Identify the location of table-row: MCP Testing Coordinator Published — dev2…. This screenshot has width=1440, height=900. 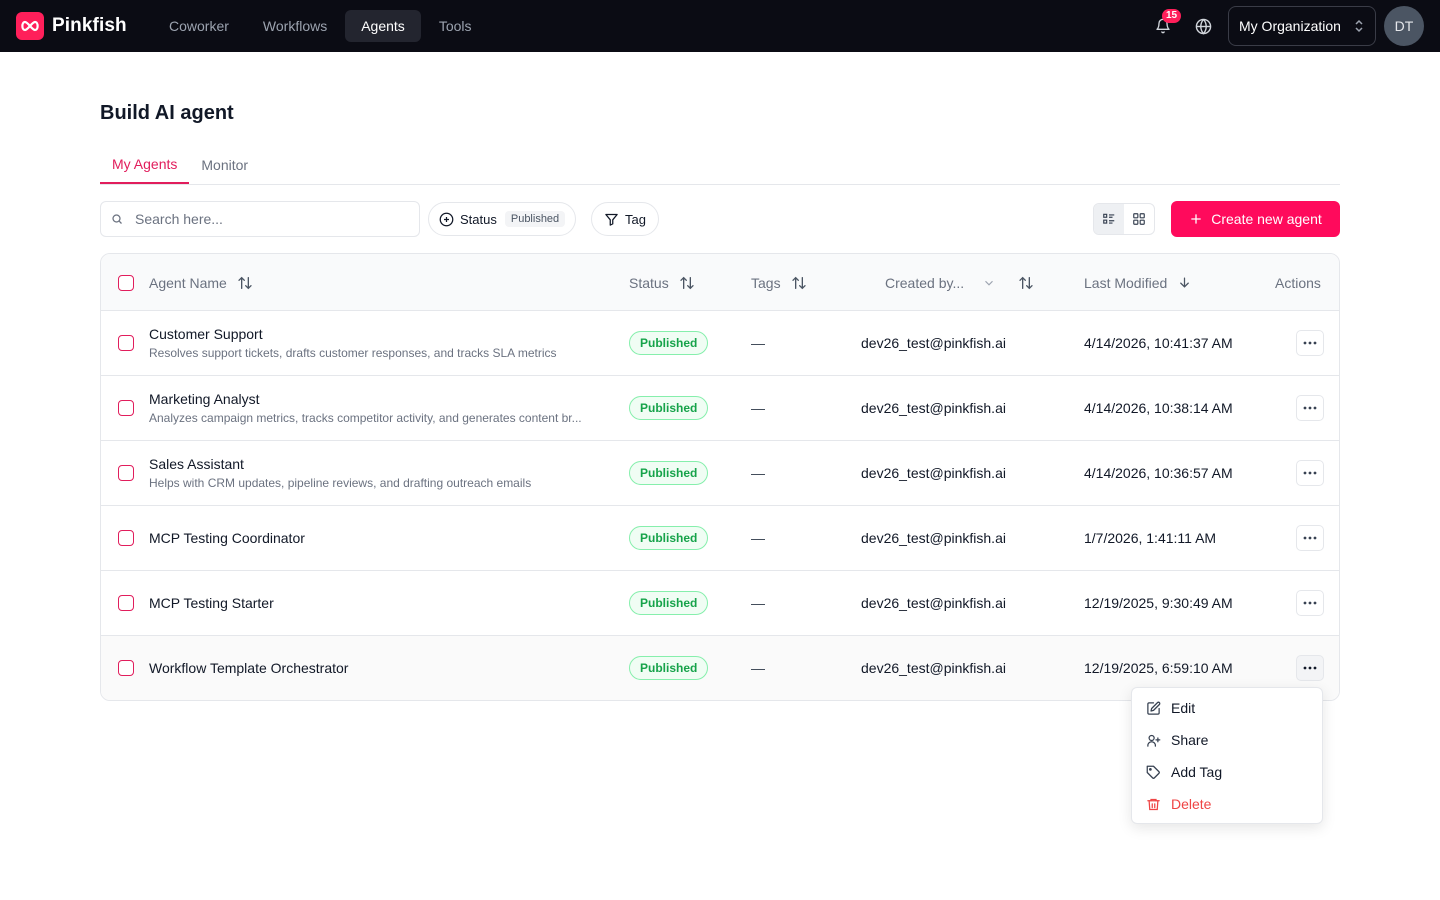
(720, 538).